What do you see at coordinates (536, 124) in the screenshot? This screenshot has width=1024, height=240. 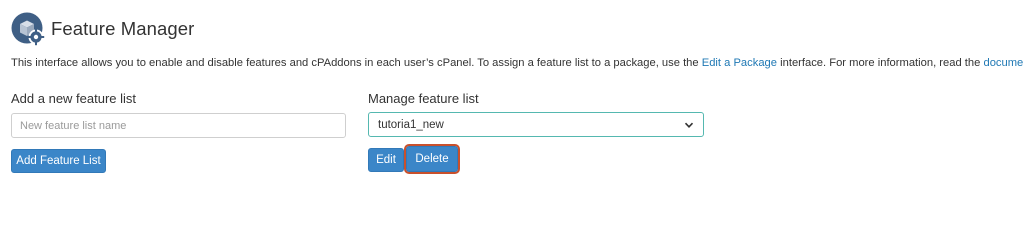 I see `feature-list-select: tutoria1_new` at bounding box center [536, 124].